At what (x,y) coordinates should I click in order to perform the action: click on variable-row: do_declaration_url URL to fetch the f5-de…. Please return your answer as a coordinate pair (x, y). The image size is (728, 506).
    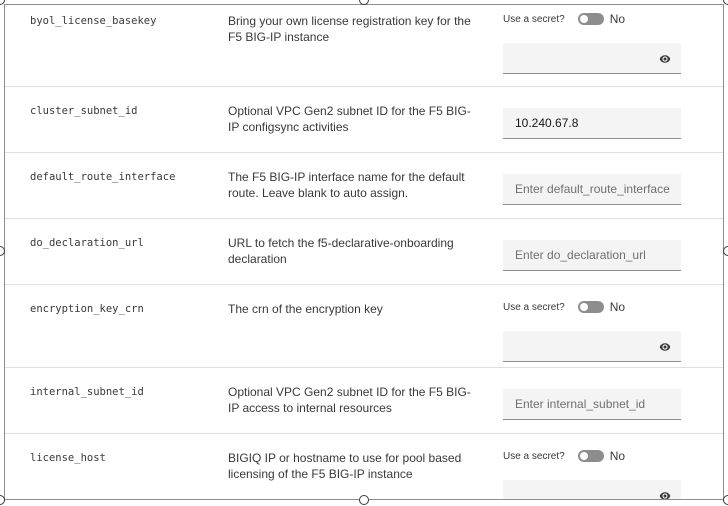
    Looking at the image, I should click on (364, 252).